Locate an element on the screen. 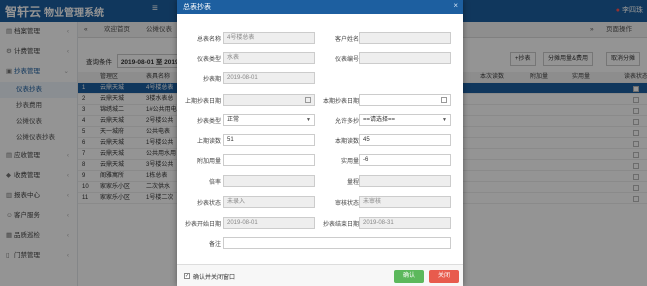  field-value: 未审核 is located at coordinates (372, 202).